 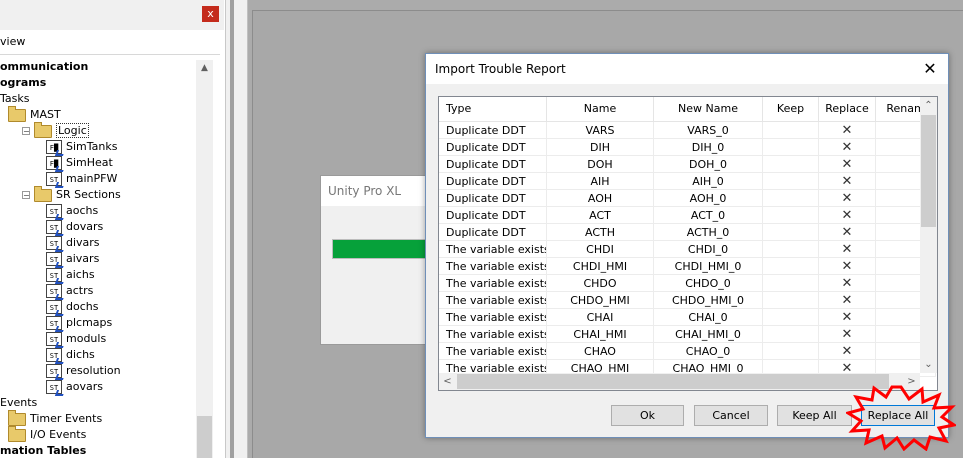 What do you see at coordinates (708, 198) in the screenshot?
I see `cell-new-name: AOH_0` at bounding box center [708, 198].